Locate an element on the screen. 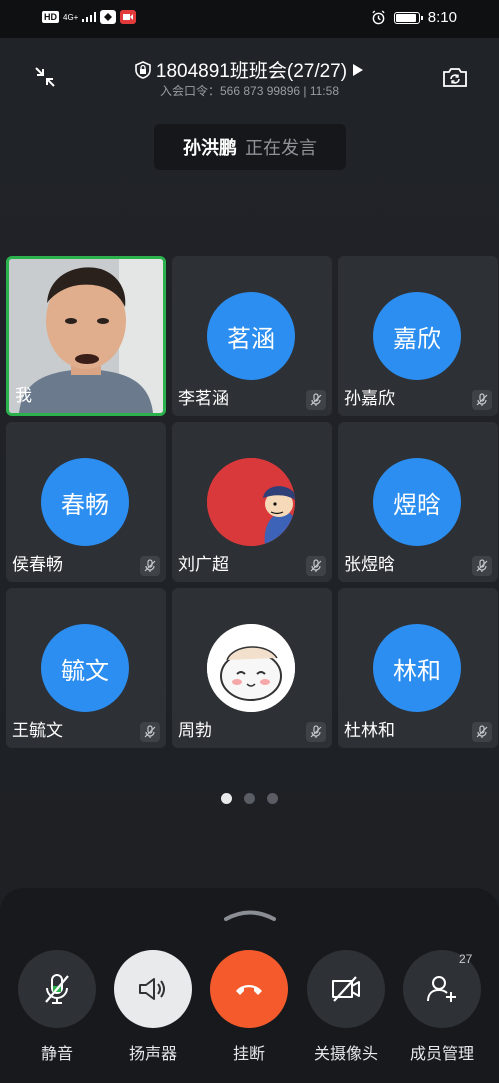  signal-icon is located at coordinates (89, 17).